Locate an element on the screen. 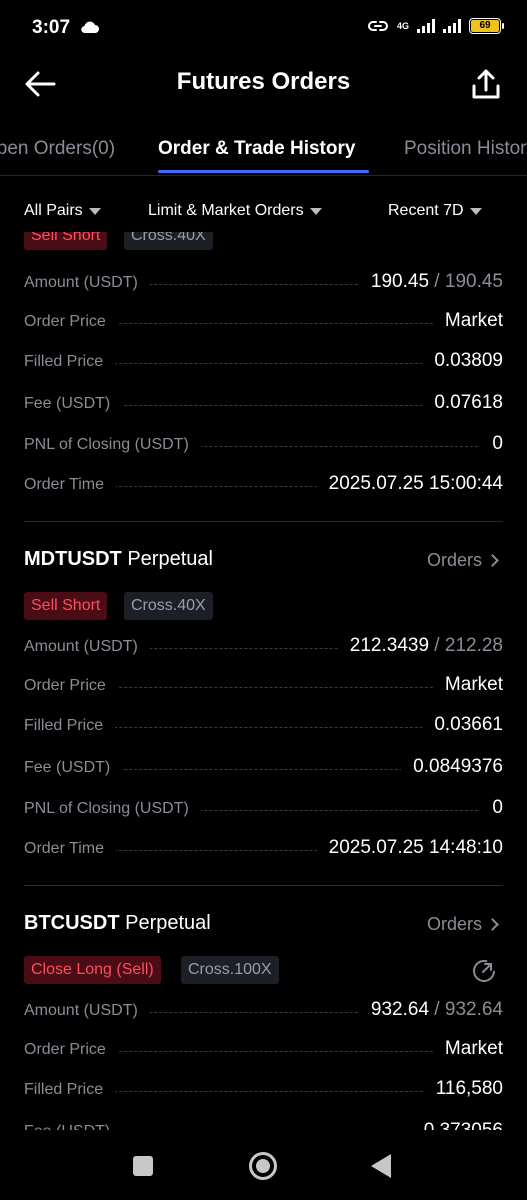  share-order-icon is located at coordinates (484, 971).